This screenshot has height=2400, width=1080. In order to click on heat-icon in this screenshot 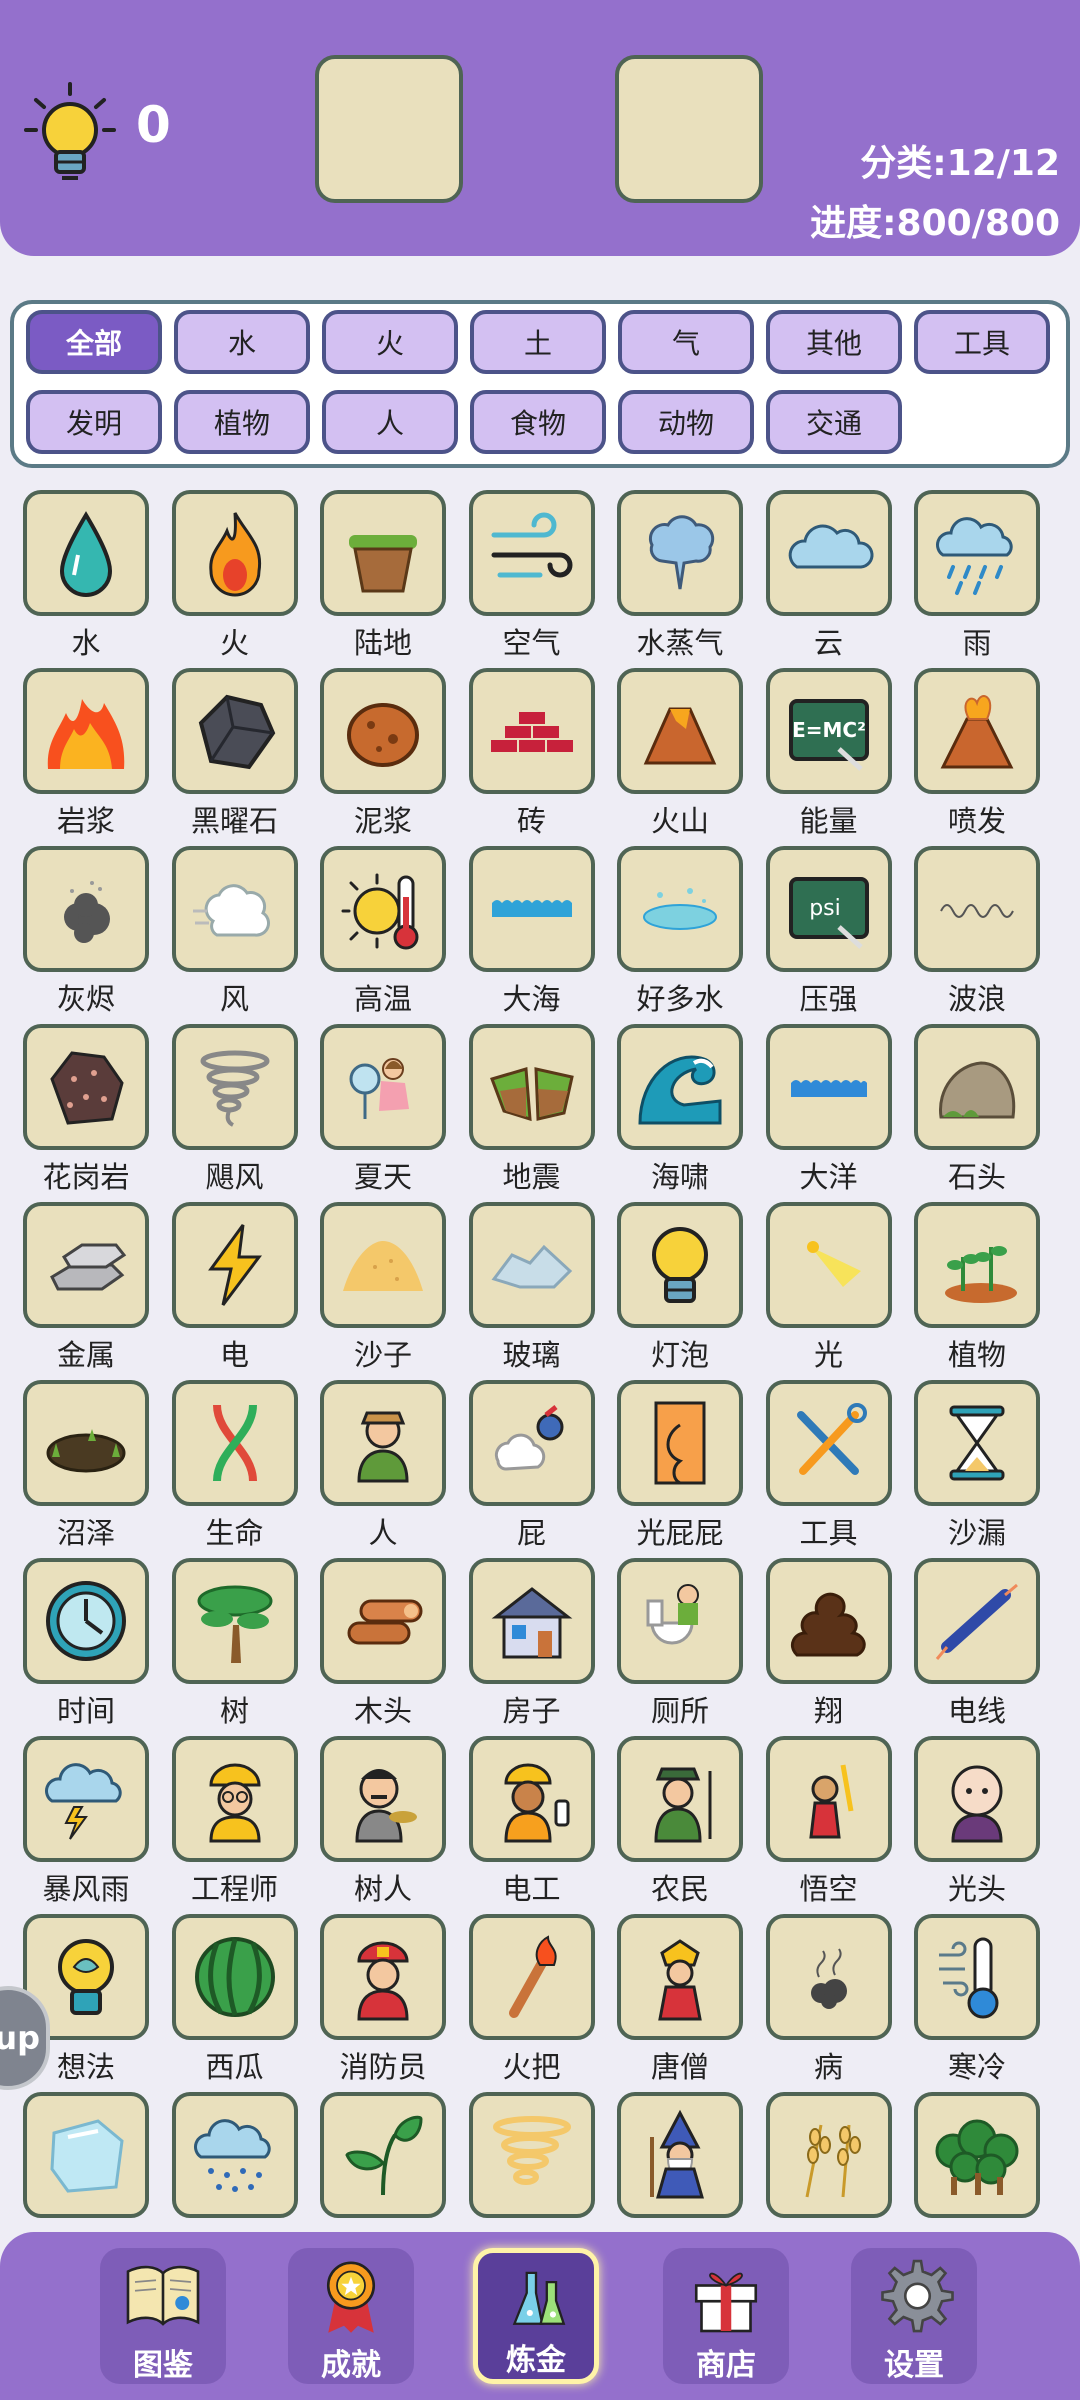, I will do `click(380, 911)`.